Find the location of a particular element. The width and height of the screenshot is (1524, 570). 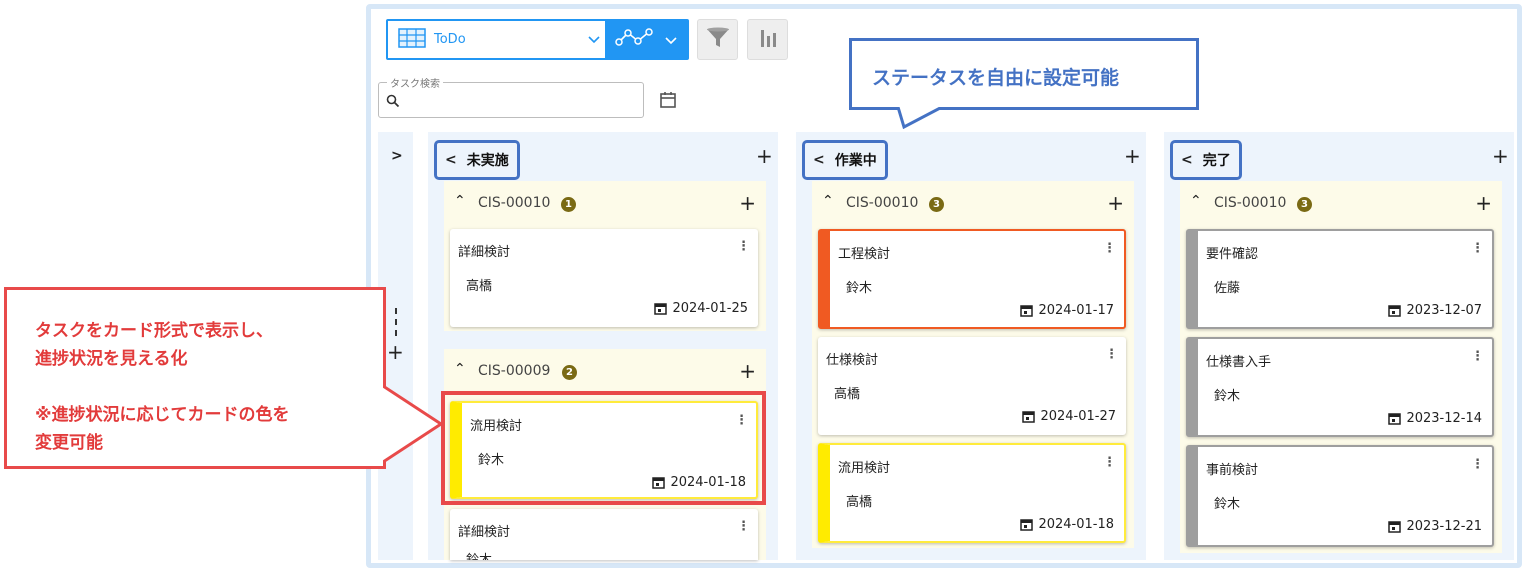

card-assignee: 佐藤 is located at coordinates (1227, 288).